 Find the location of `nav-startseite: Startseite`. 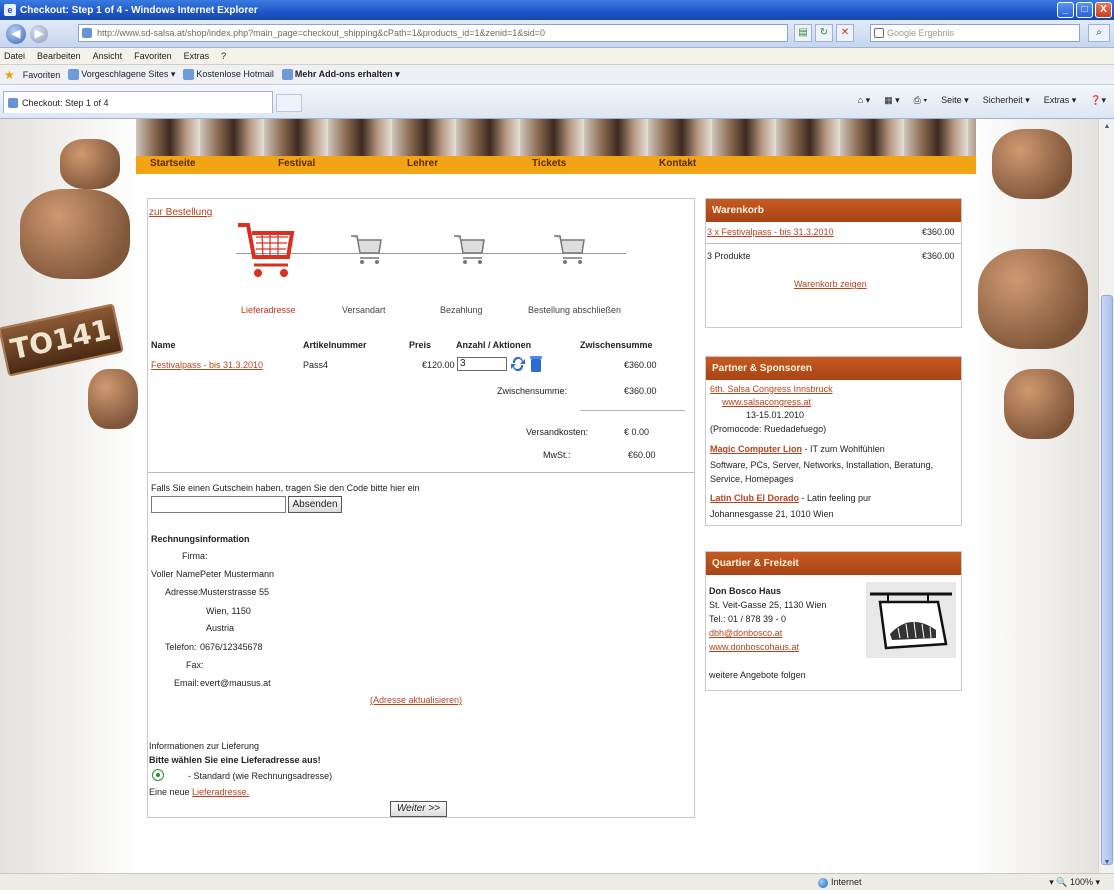

nav-startseite: Startseite is located at coordinates (173, 163).